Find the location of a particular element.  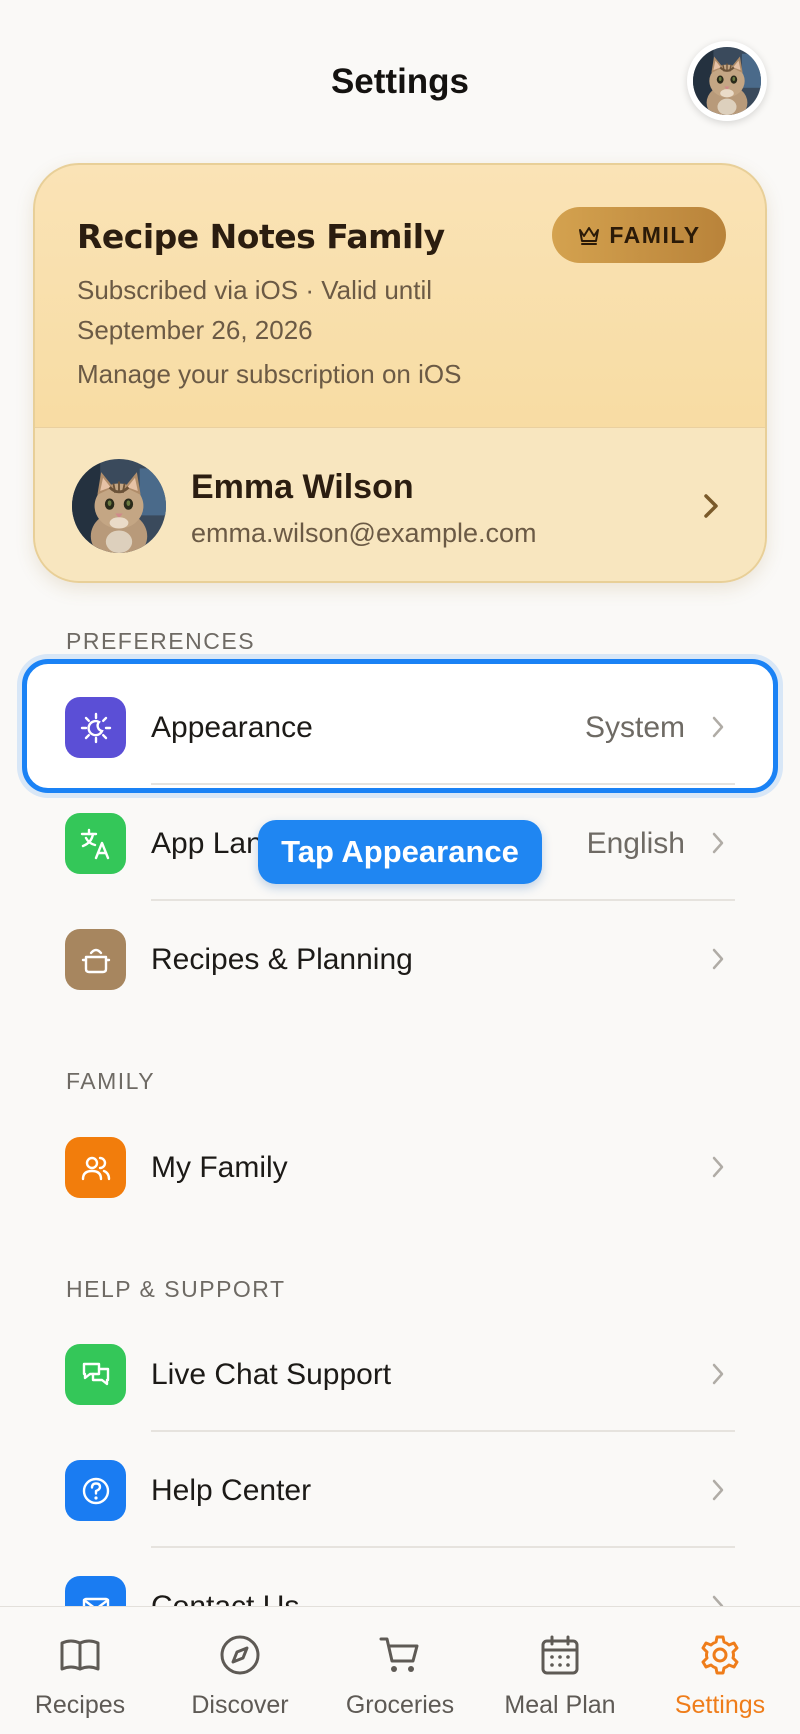

section-label-family: FAMILY is located at coordinates (111, 1081).